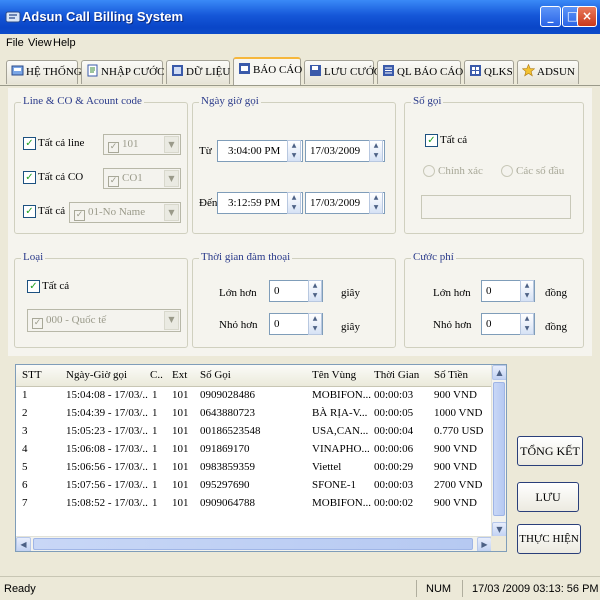 This screenshot has width=600, height=600. I want to click on tab-nhap-cuoc: NHẬP CƯỚC, so click(123, 72).